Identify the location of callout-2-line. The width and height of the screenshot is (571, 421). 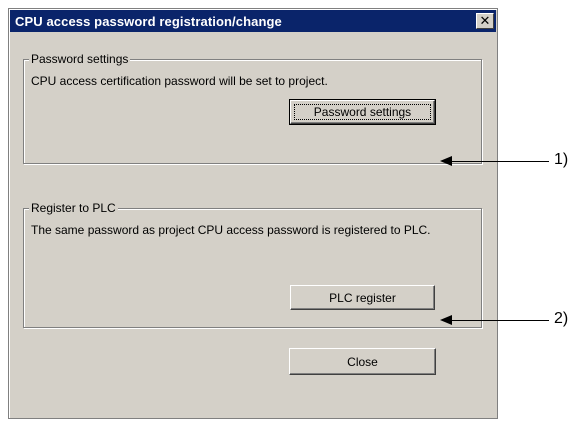
(499, 320).